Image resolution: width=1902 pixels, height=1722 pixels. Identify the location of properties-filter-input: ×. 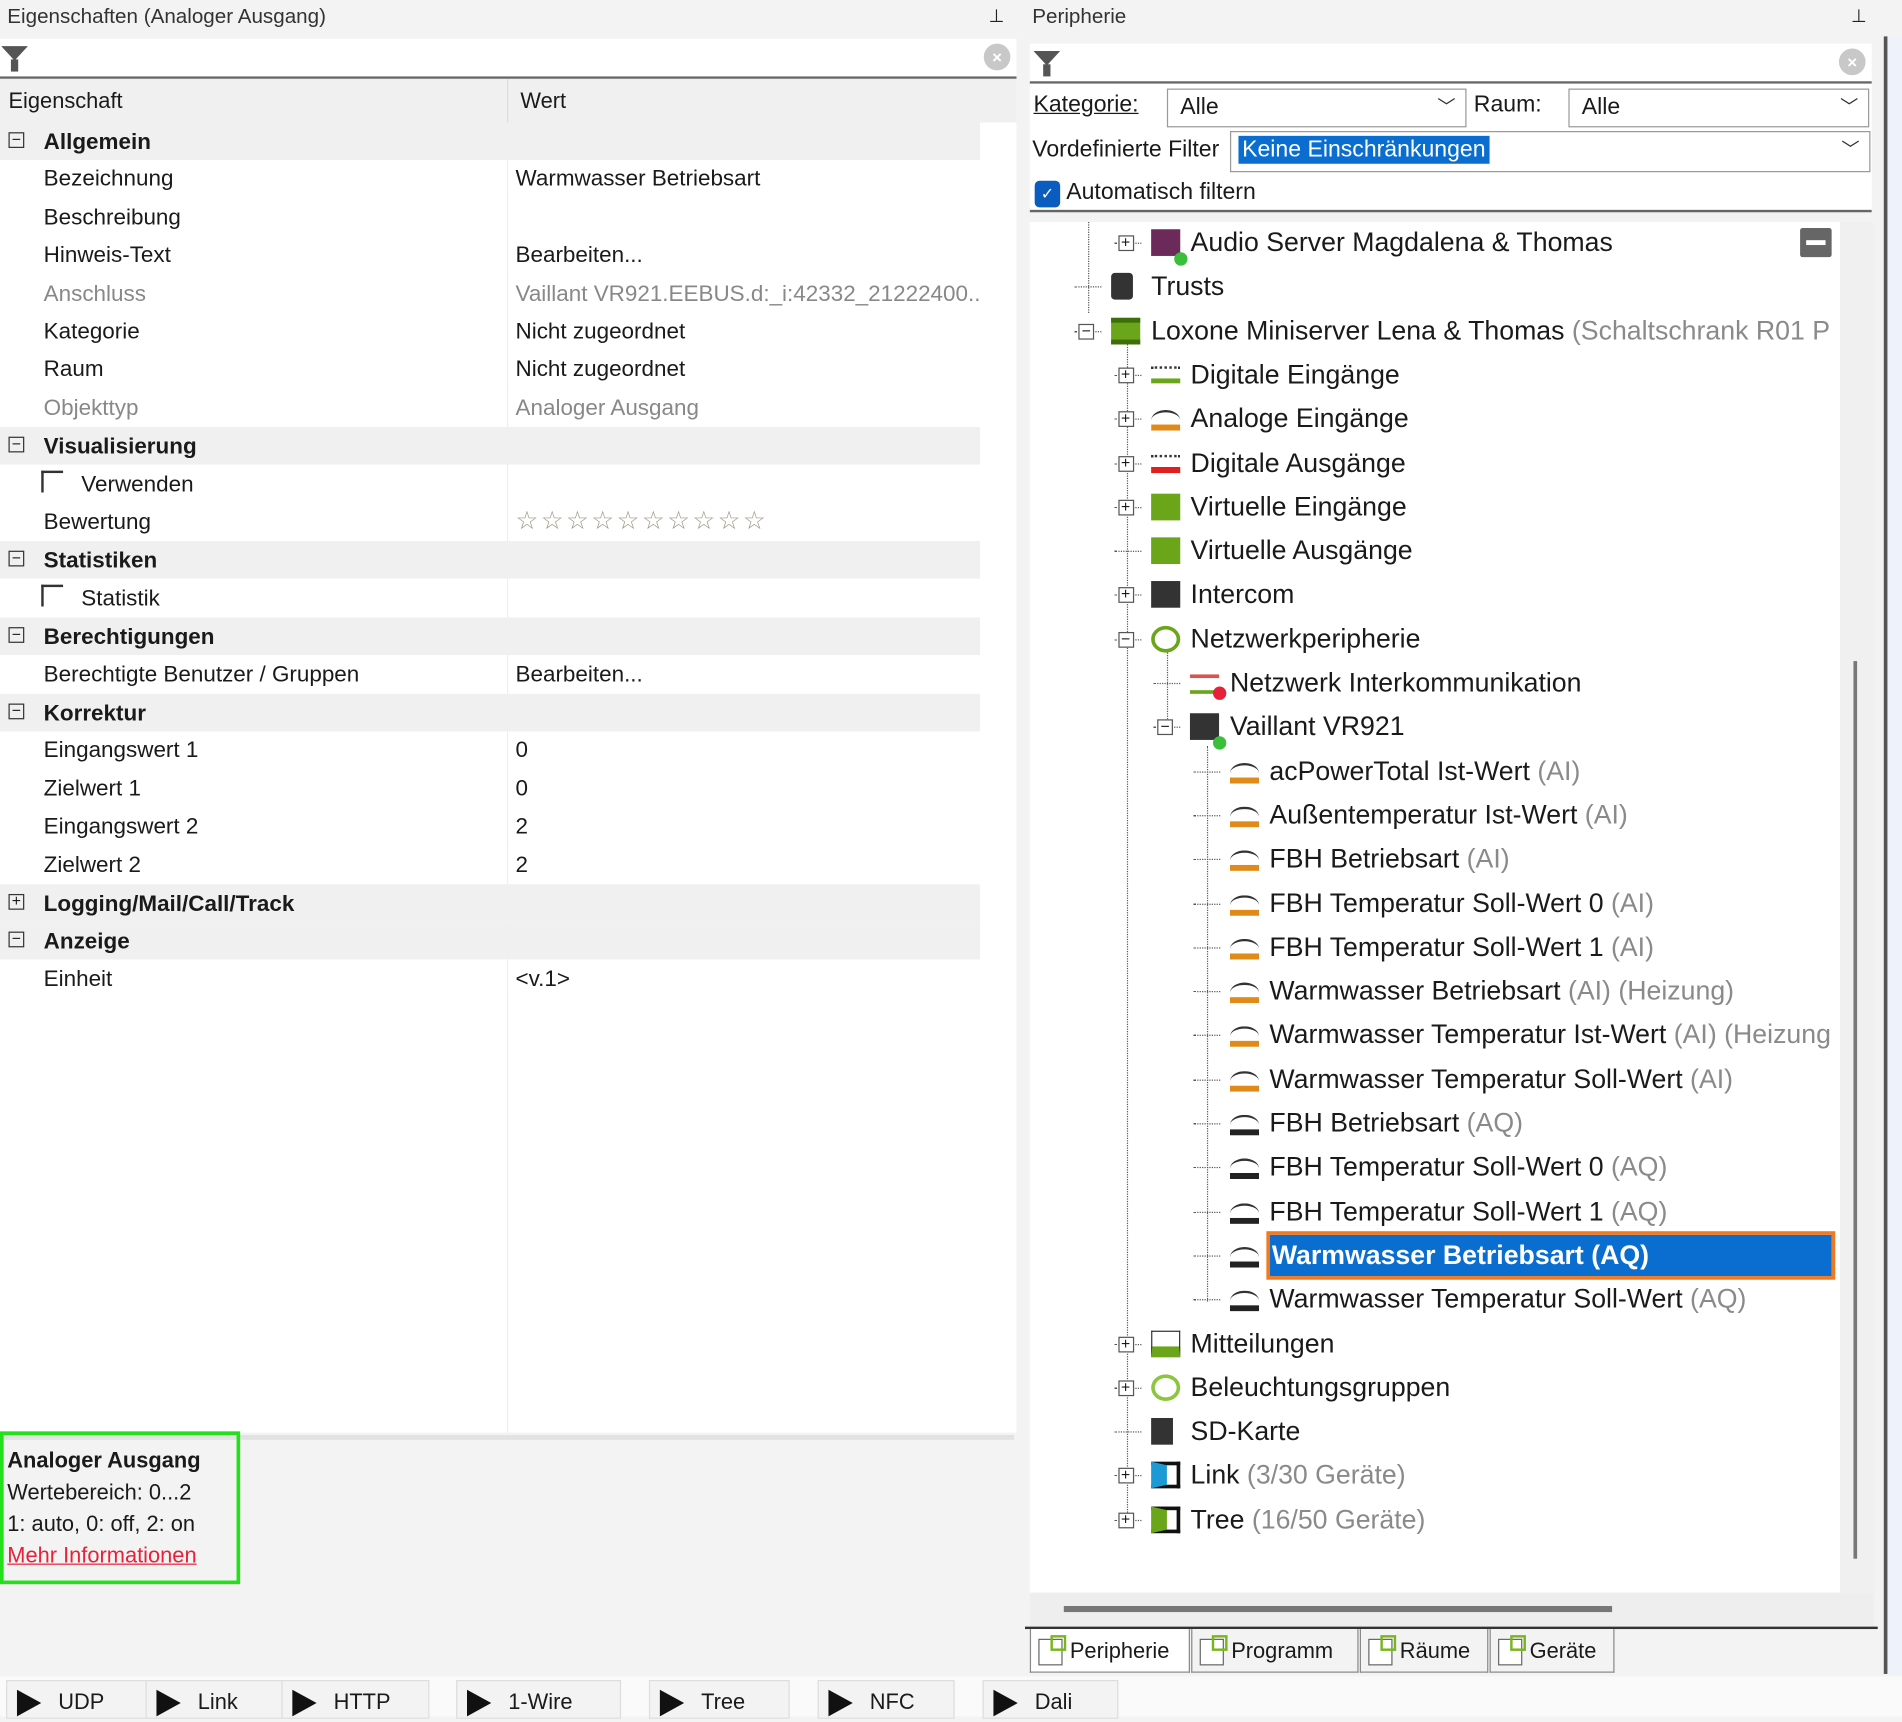
(508, 58).